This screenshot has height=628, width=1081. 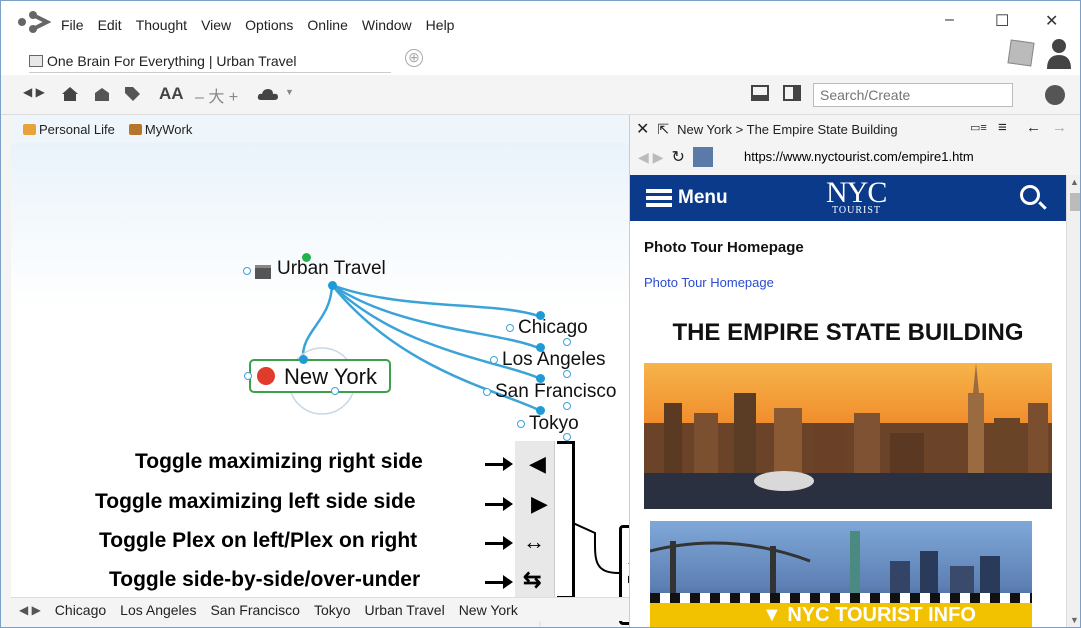 What do you see at coordinates (263, 272) in the screenshot?
I see `building-icon` at bounding box center [263, 272].